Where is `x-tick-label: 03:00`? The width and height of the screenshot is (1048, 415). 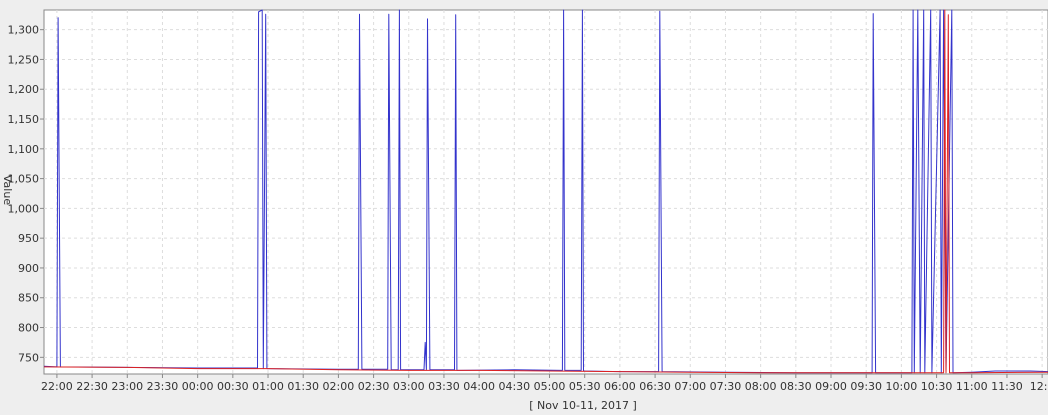
x-tick-label: 03:00 is located at coordinates (409, 386).